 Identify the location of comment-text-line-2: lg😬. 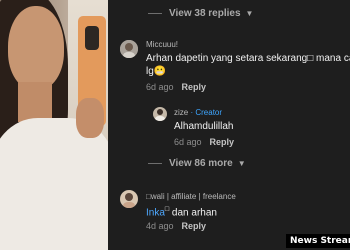
(156, 71).